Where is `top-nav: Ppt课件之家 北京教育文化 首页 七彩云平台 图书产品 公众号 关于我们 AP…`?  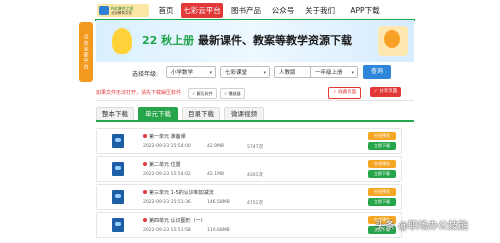
top-nav: Ppt课件之家 北京教育文化 首页 七彩云平台 图书产品 公众号 关于我们 AP… is located at coordinates (255, 12).